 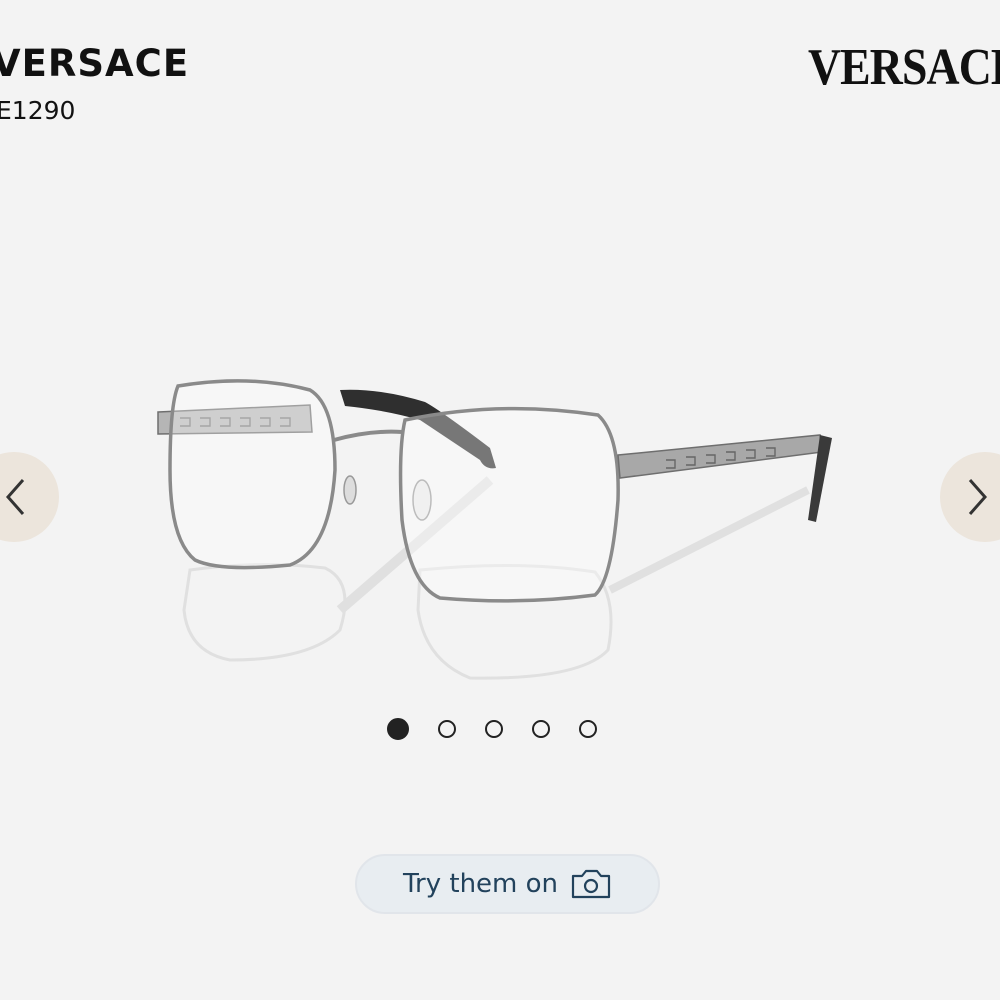 I want to click on gallery-pagination, so click(x=492, y=730).